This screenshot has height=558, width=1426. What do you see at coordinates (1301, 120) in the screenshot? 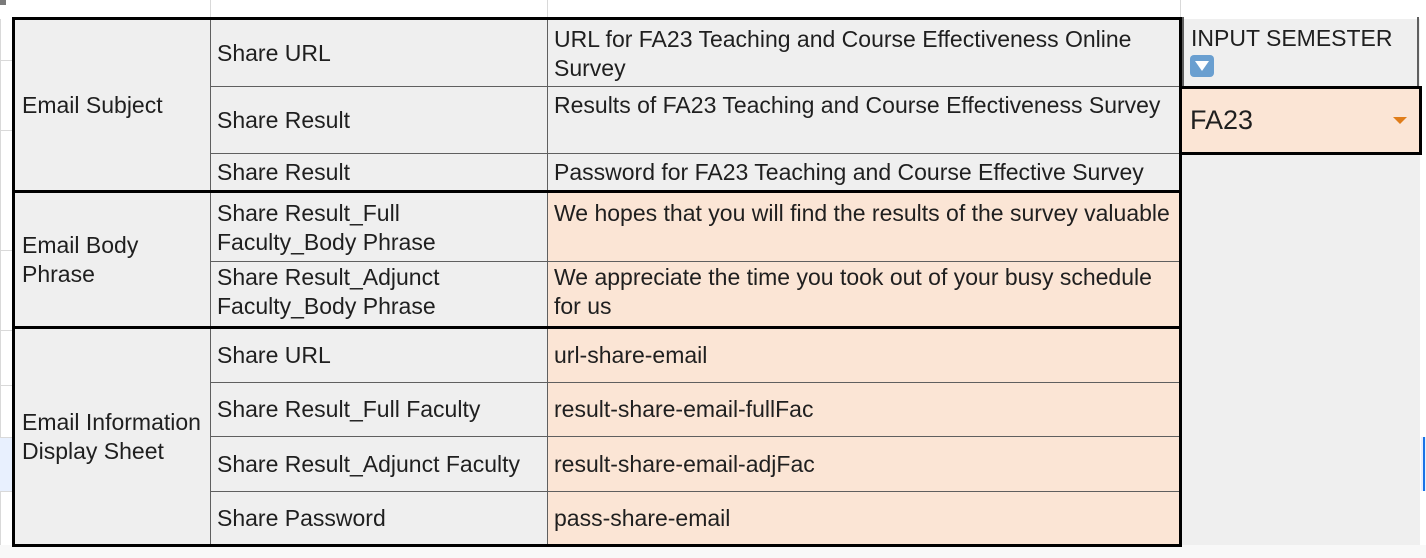
I see `semester-dropdown: FA23` at bounding box center [1301, 120].